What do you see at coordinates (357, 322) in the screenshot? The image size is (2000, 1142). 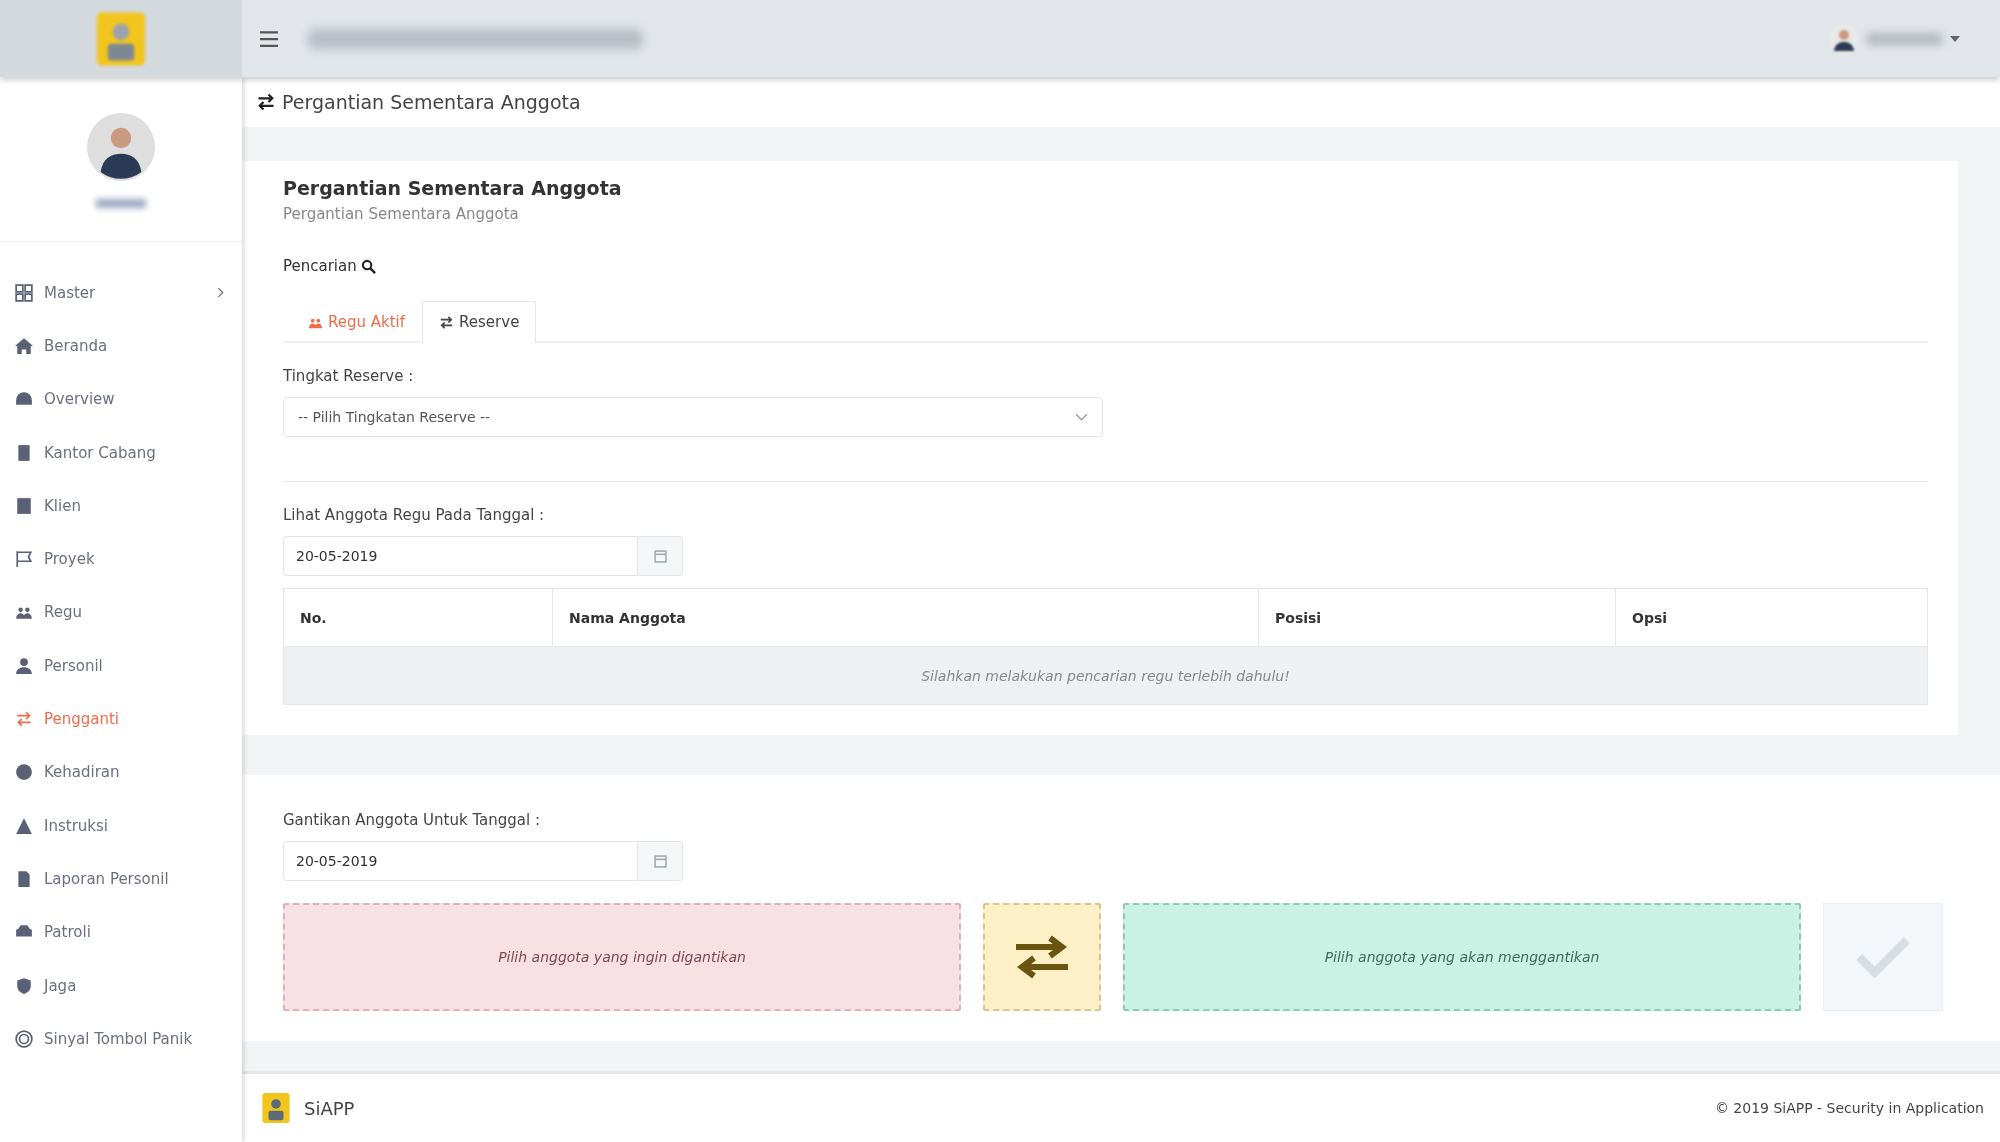 I see `tab: Regu Aktif` at bounding box center [357, 322].